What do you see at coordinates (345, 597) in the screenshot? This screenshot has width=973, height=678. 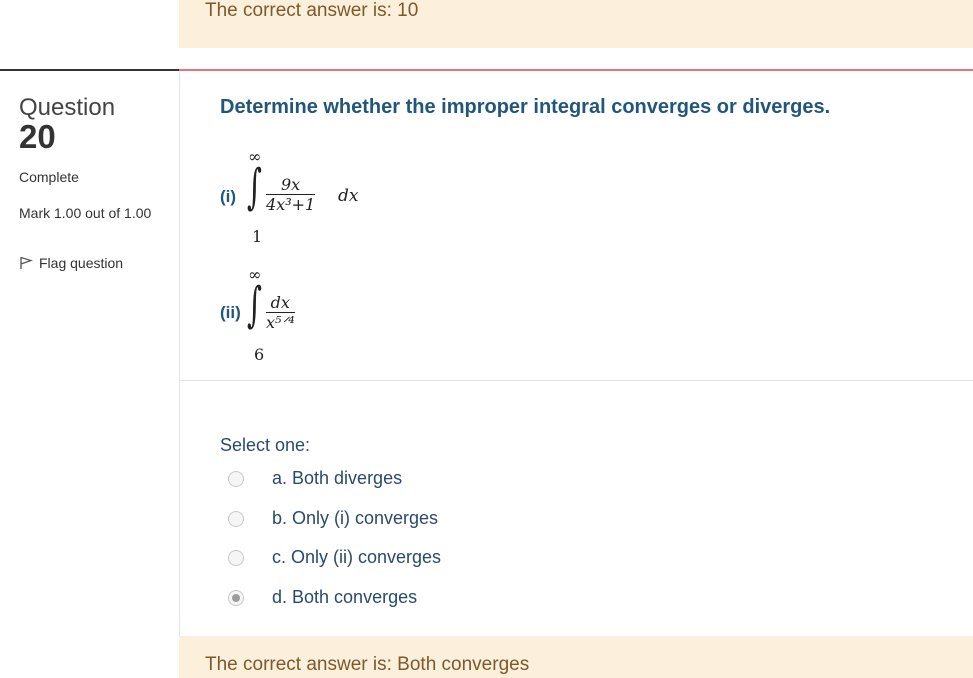 I see `answer-option-label: d. Both converges` at bounding box center [345, 597].